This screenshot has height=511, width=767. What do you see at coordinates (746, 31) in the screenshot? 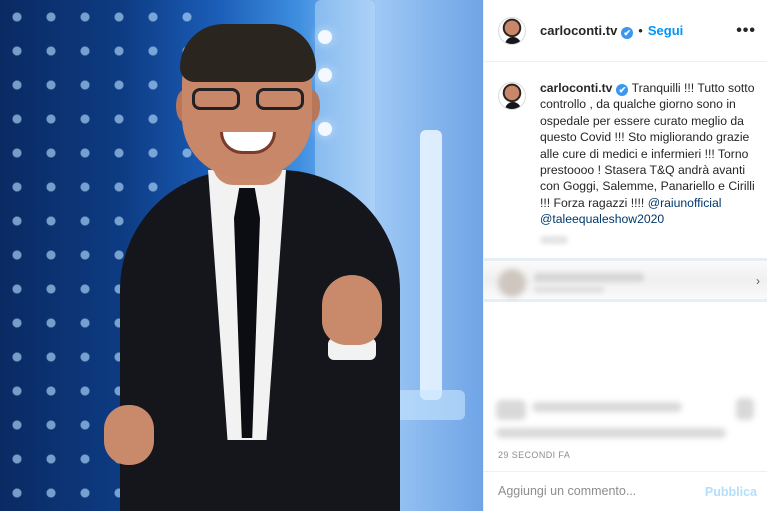
I see `more-options-icon: •••` at bounding box center [746, 31].